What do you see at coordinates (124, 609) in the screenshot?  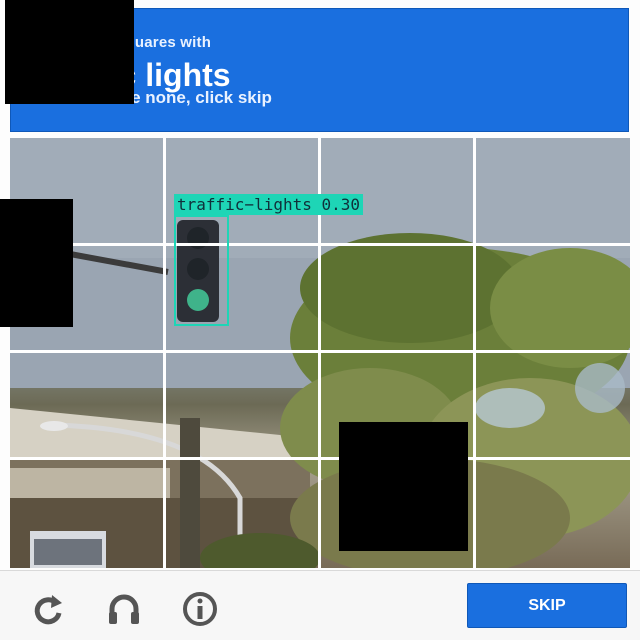 I see `audio-icon` at bounding box center [124, 609].